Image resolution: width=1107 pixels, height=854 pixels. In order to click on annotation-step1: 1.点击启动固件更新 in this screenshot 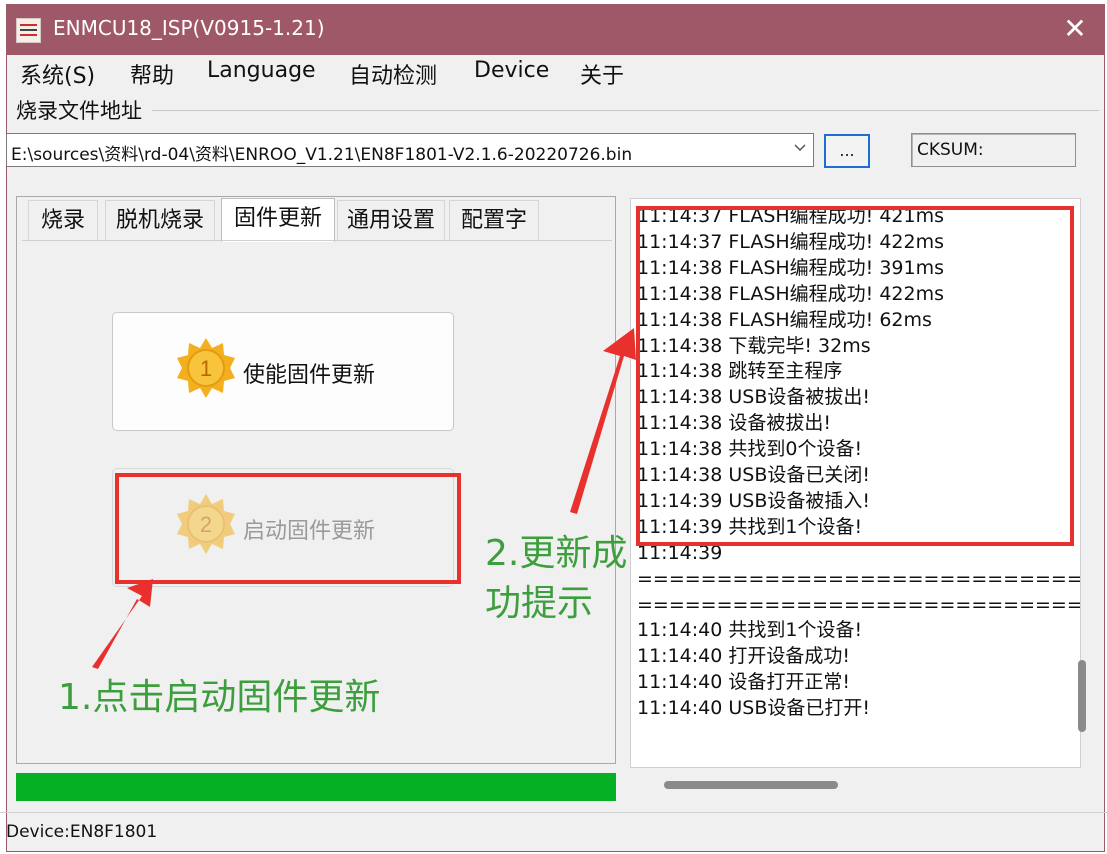, I will do `click(219, 697)`.